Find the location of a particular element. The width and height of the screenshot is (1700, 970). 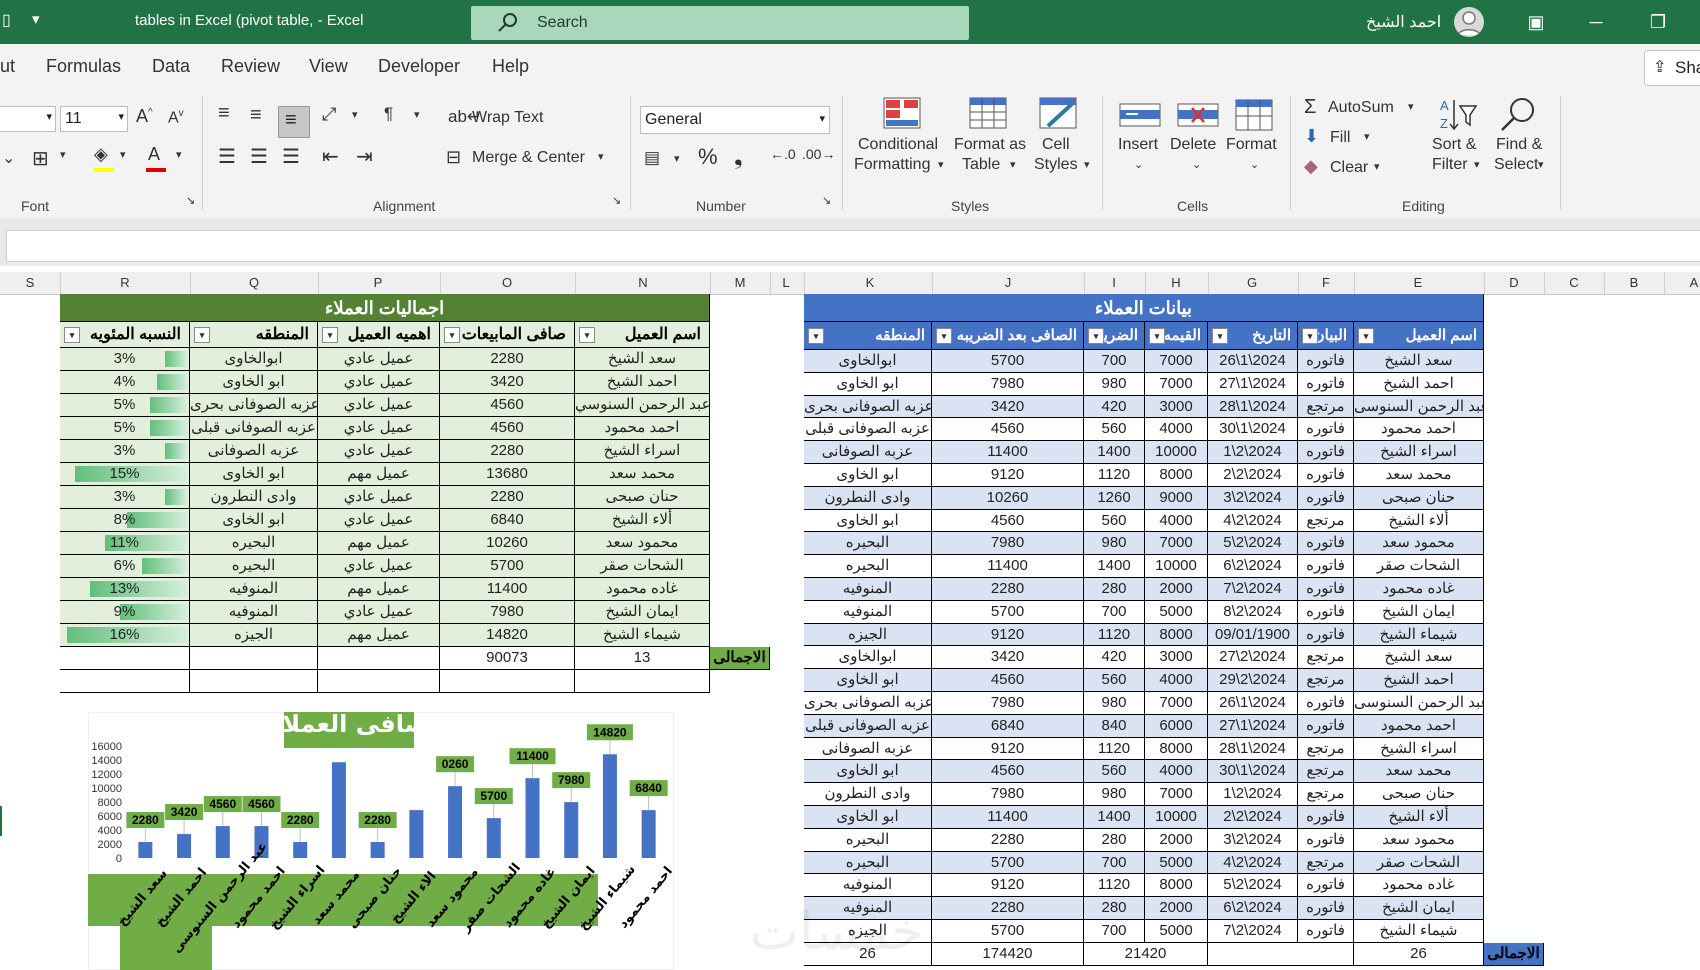

borders-icon: ⊞ is located at coordinates (40, 158).